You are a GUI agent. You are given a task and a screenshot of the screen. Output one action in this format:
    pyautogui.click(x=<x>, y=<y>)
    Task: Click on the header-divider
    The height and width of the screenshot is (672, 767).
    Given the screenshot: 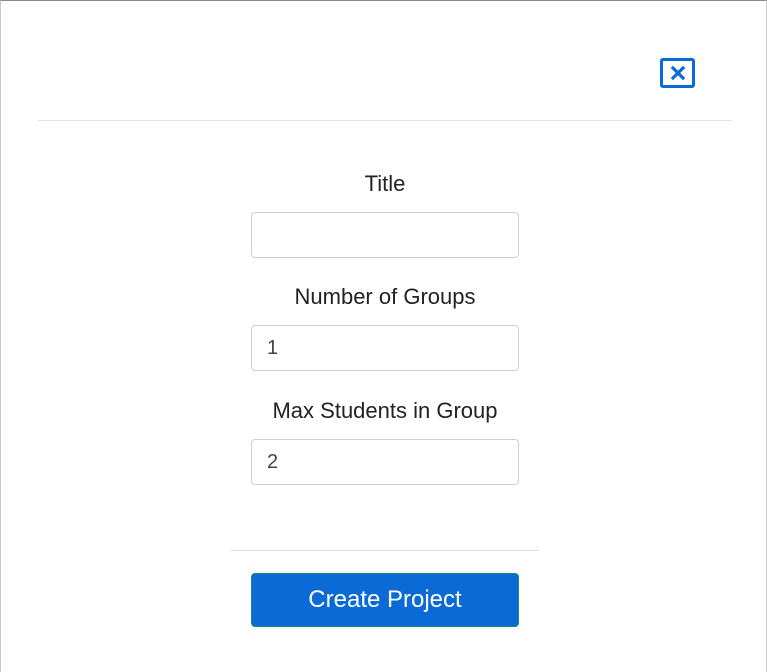 What is the action you would take?
    pyautogui.click(x=385, y=120)
    